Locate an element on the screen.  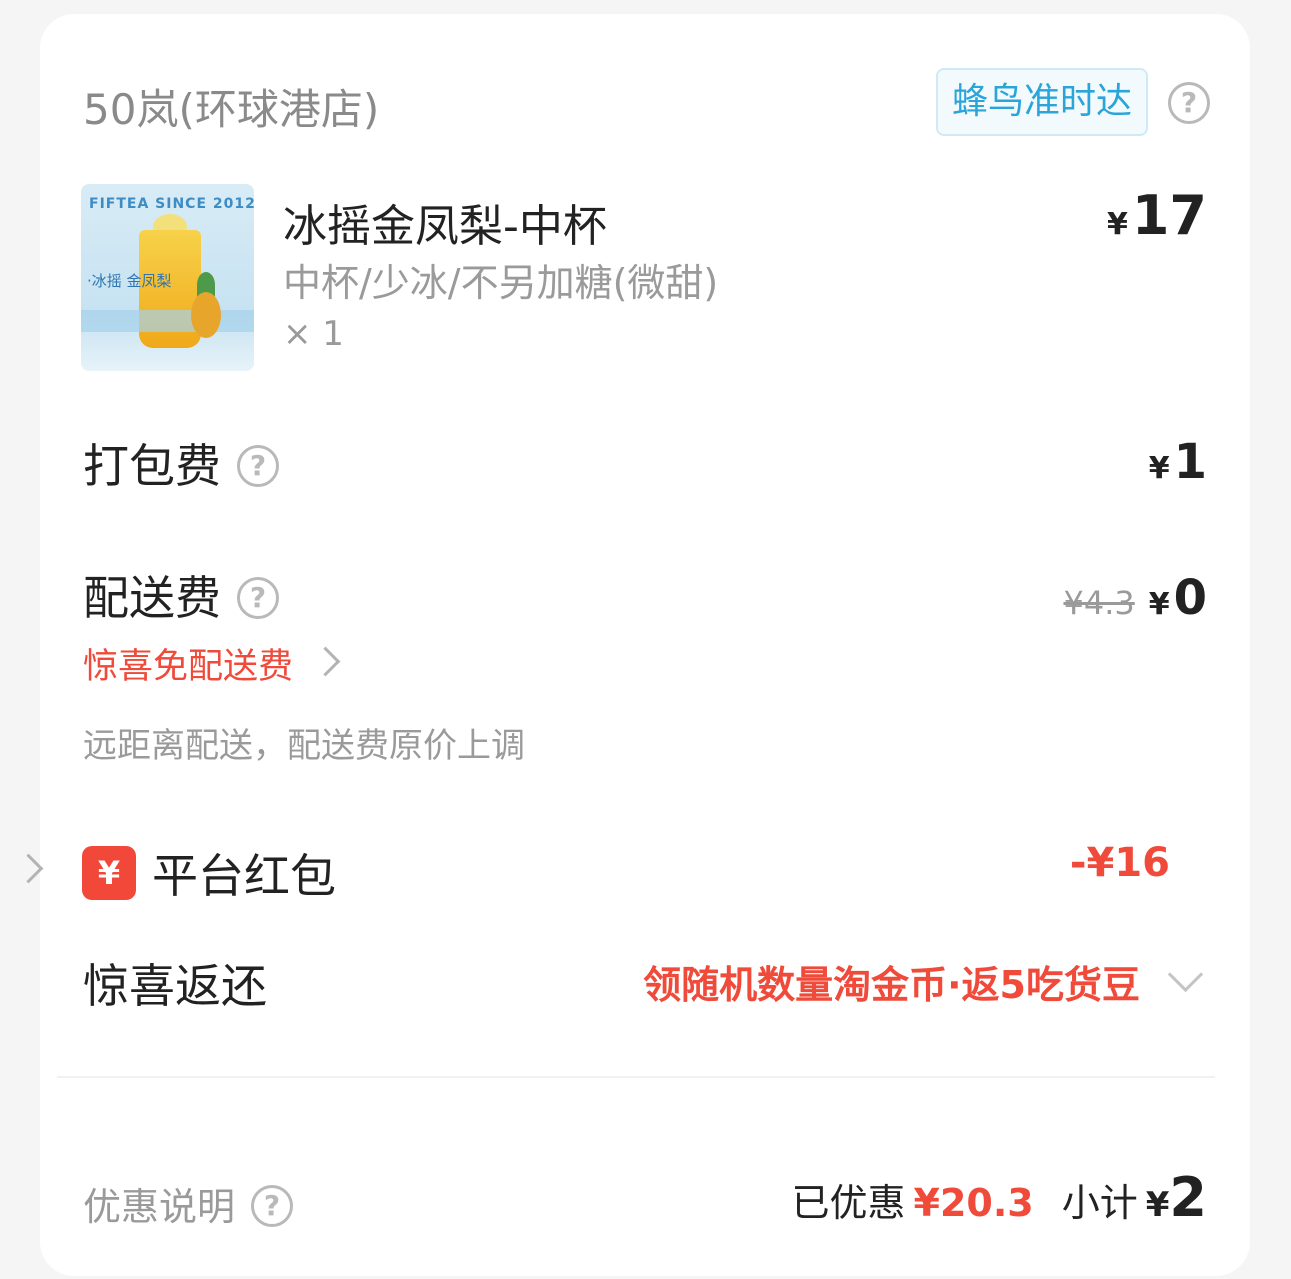
saved-value: ¥20.3 is located at coordinates (973, 1203).